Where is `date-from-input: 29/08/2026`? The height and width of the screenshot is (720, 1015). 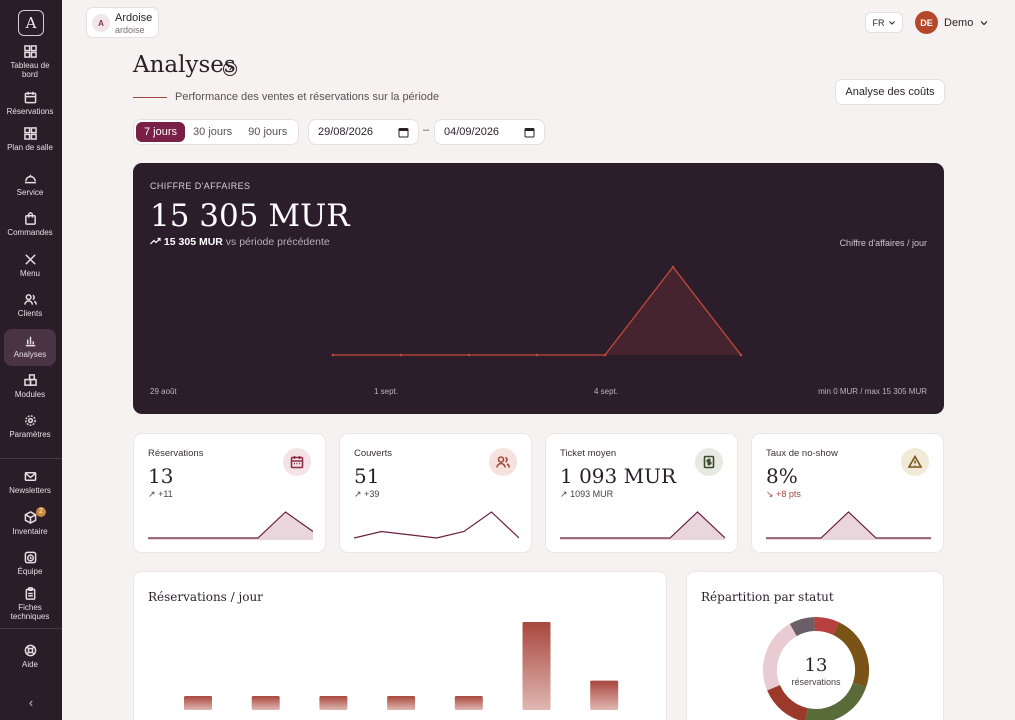
date-from-input: 29/08/2026 is located at coordinates (363, 132).